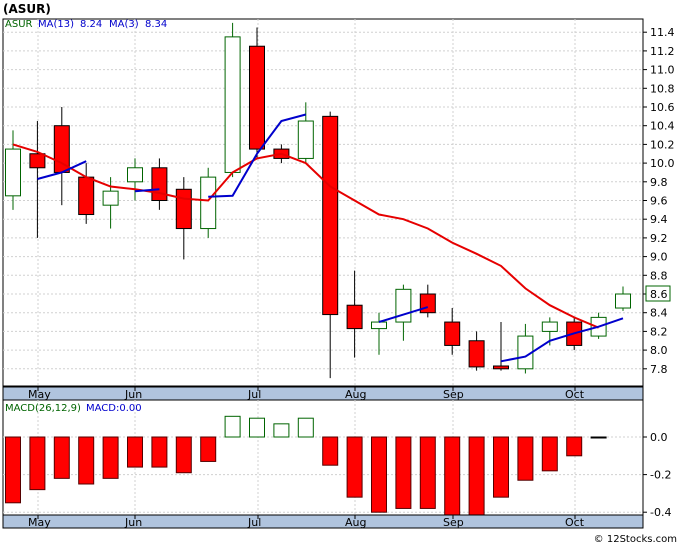 This screenshot has height=546, width=680. Describe the element at coordinates (19, 24) in the screenshot. I see `legend-symbol: ASUR` at that location.